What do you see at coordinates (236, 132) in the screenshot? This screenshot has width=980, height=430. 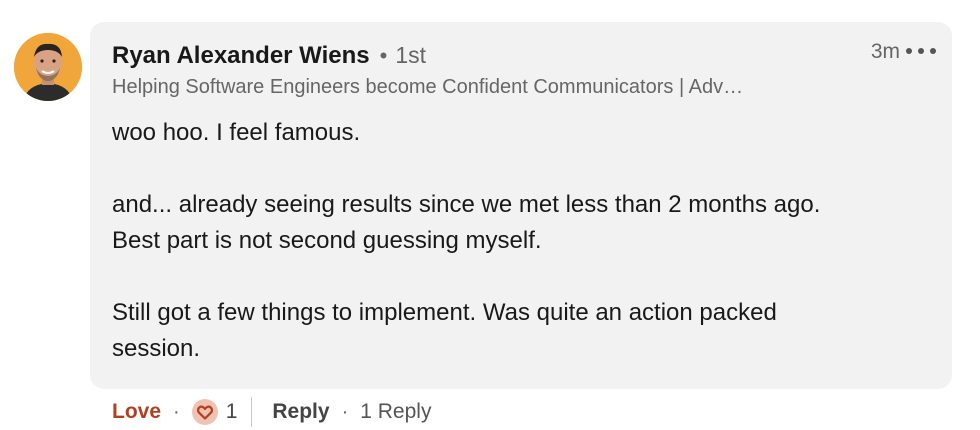 I see `body-line: woo hoo. I feel famous.` at bounding box center [236, 132].